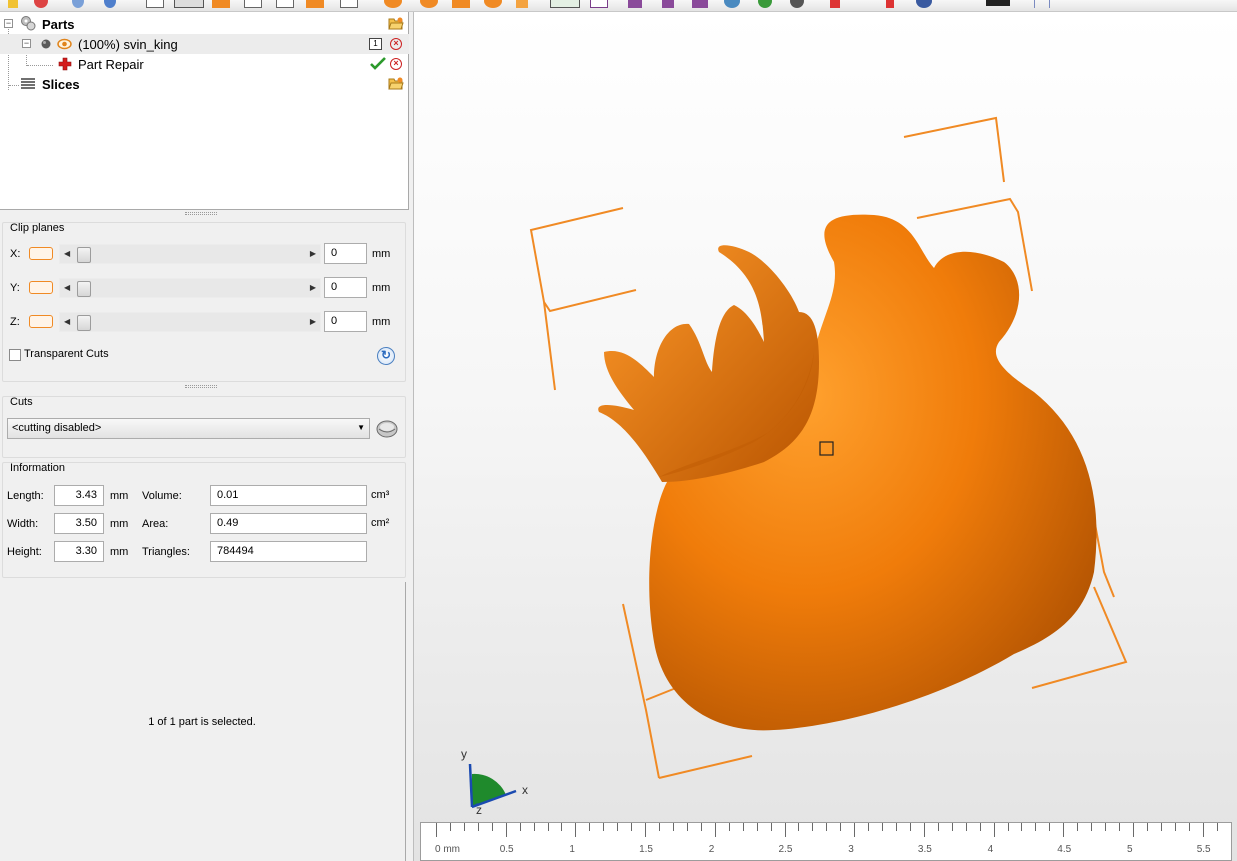  What do you see at coordinates (204, 84) in the screenshot?
I see `tree-row-slices: Slices` at bounding box center [204, 84].